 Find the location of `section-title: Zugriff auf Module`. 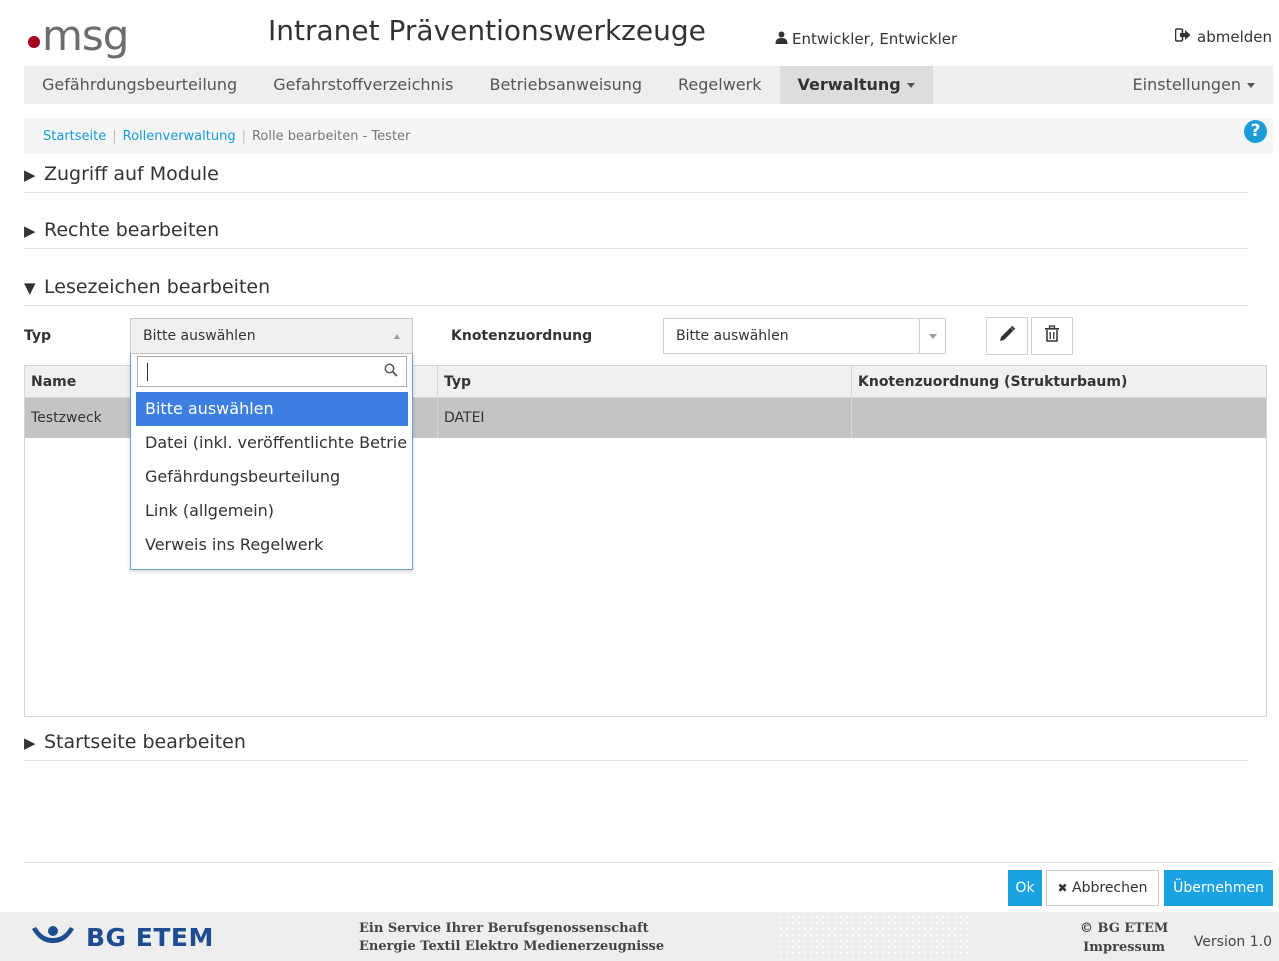

section-title: Zugriff auf Module is located at coordinates (131, 174).